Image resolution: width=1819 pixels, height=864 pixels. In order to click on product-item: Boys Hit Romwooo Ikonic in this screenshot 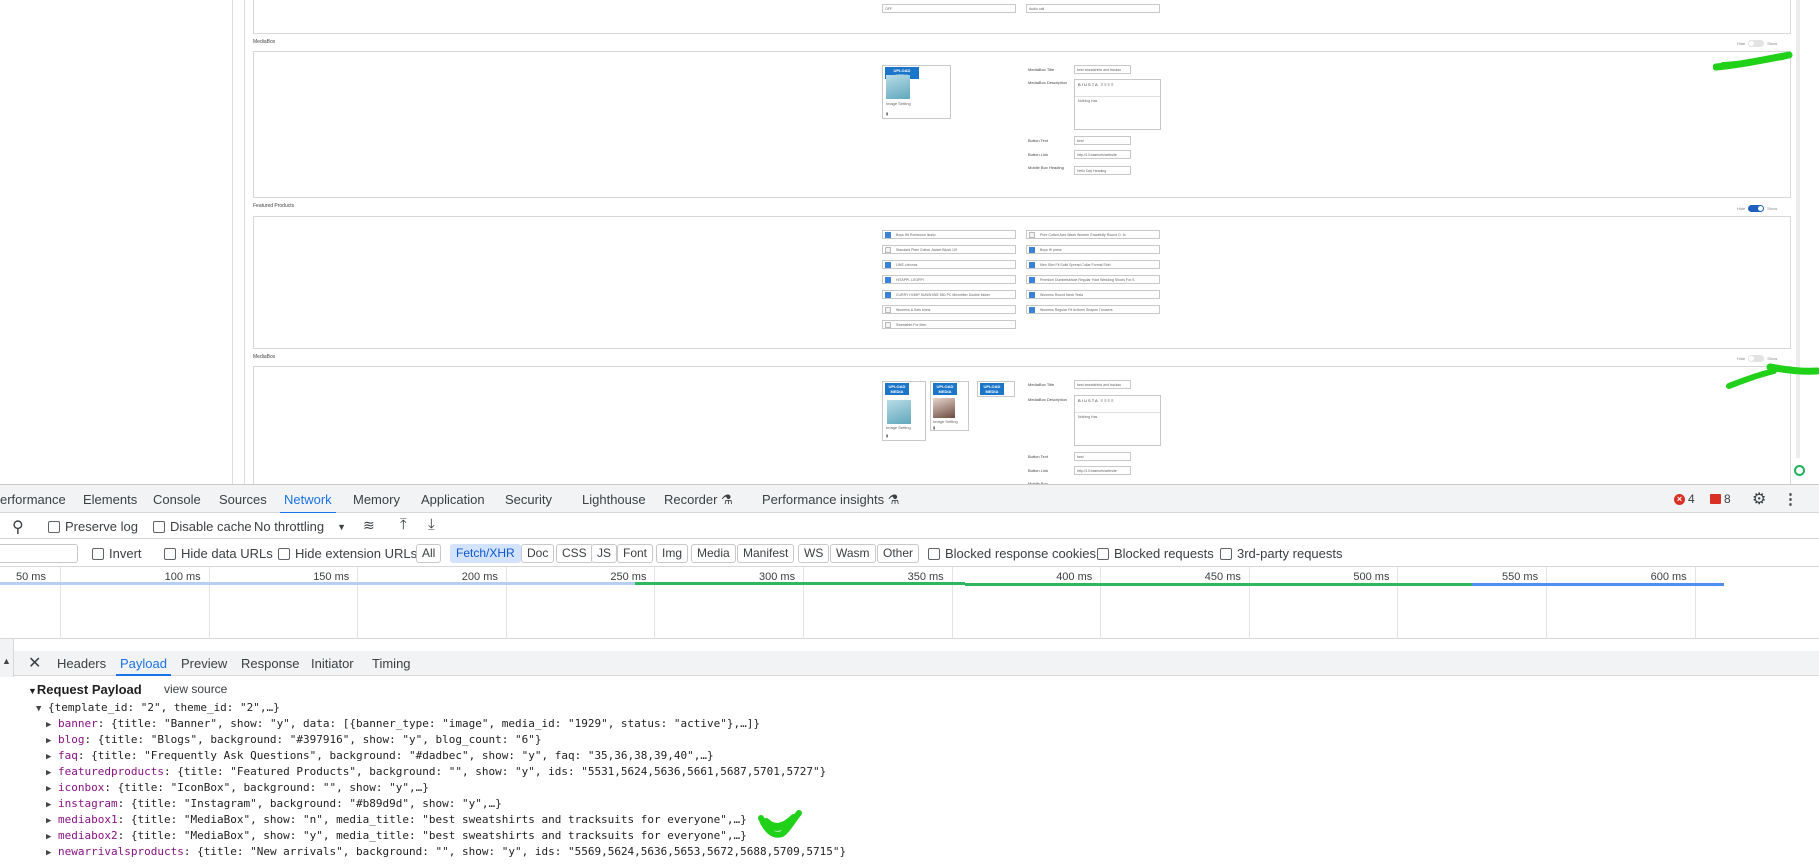, I will do `click(949, 234)`.